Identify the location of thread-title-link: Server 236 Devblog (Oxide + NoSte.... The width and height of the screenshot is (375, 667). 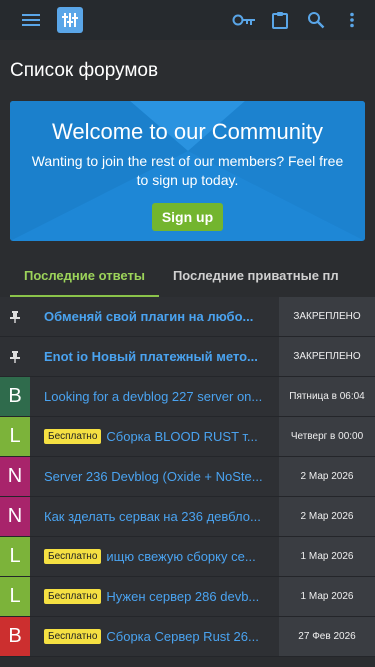
(153, 476).